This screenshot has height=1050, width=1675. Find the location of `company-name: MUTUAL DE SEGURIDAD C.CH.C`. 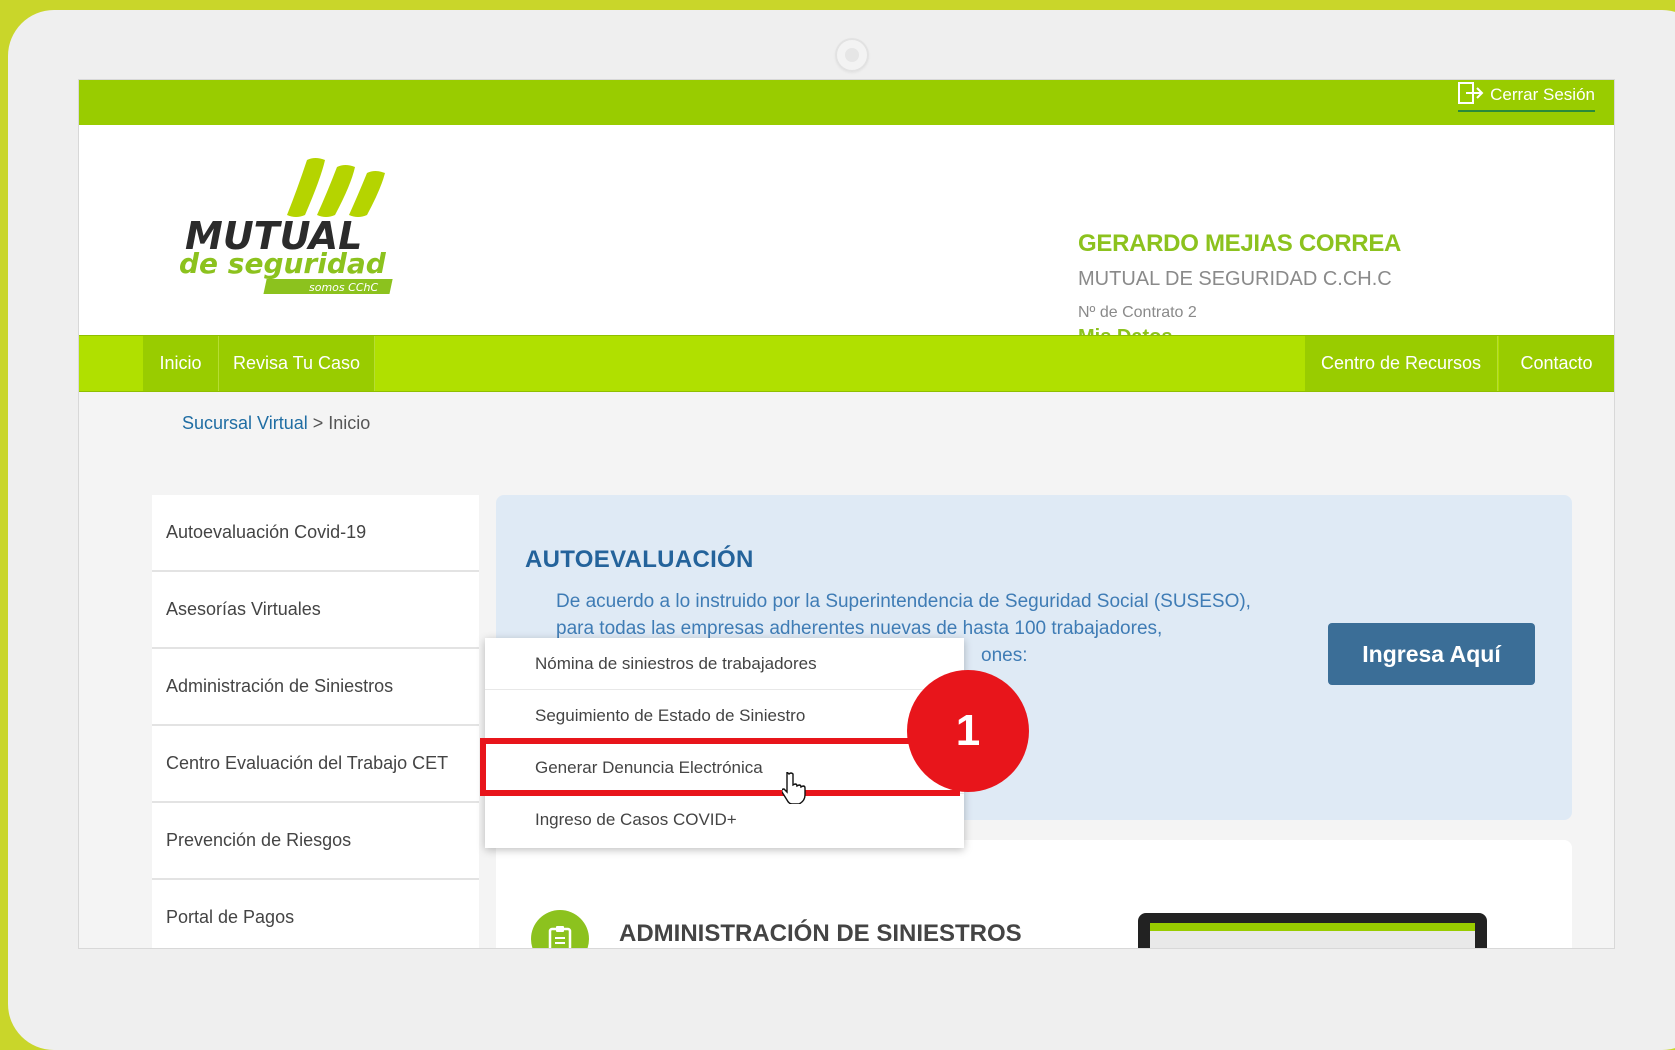

company-name: MUTUAL DE SEGURIDAD C.CH.C is located at coordinates (1235, 279).